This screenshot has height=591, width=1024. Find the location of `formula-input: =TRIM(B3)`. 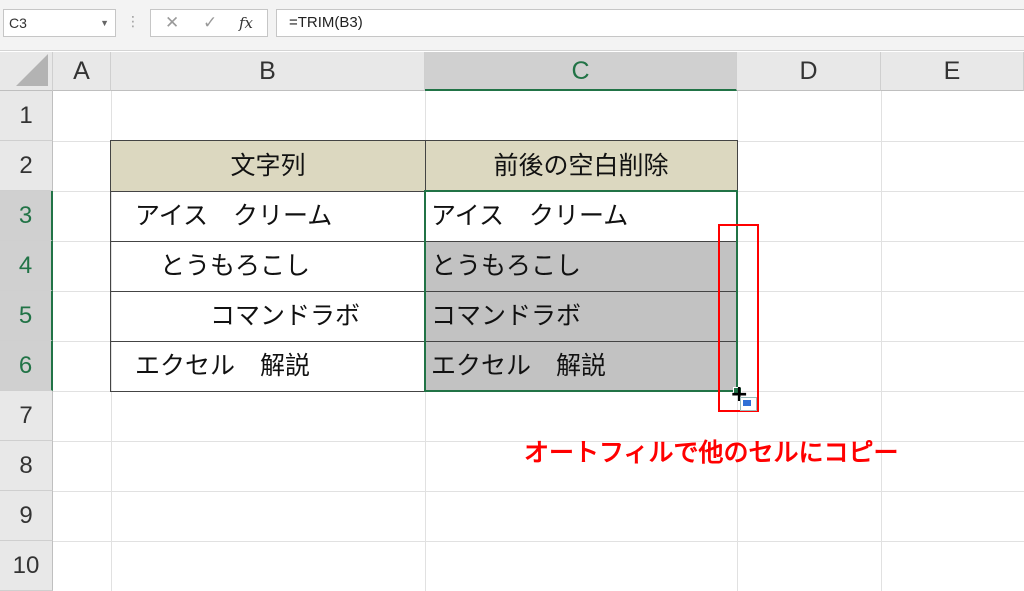

formula-input: =TRIM(B3) is located at coordinates (650, 23).